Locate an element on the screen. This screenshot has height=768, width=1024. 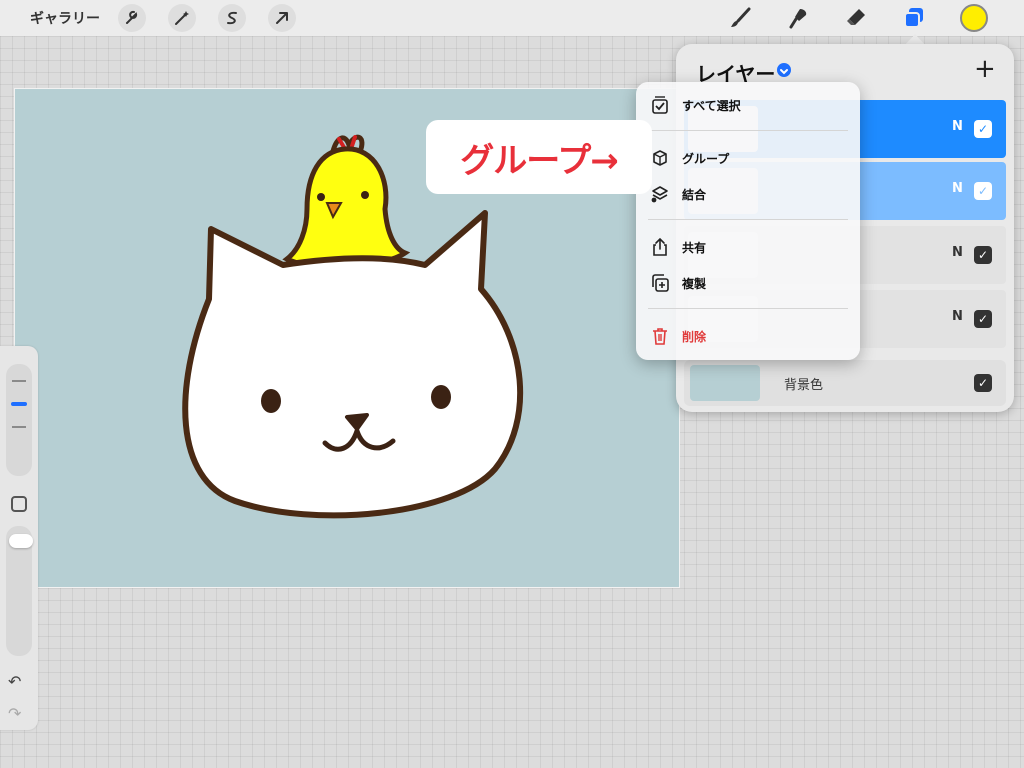
brush-icon is located at coordinates (740, 18).